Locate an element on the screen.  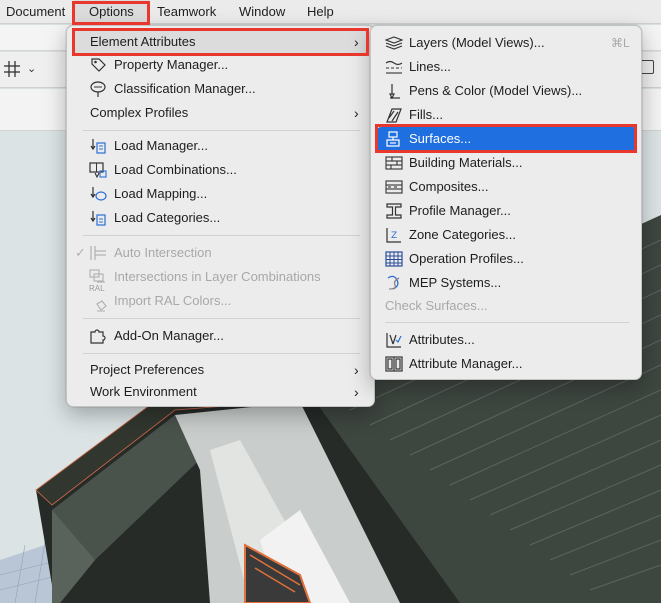
menu-item-intersections-layer-combinations: Intersections in Layer Combinations is located at coordinates (221, 277).